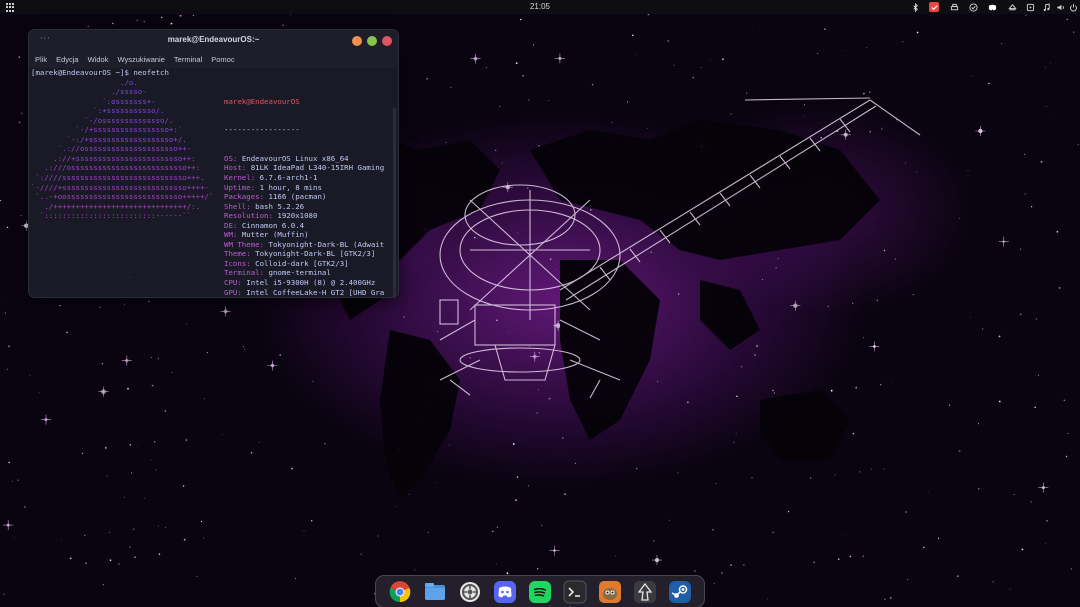 The width and height of the screenshot is (1080, 607). What do you see at coordinates (67, 59) in the screenshot?
I see `menu-edit: Edycja` at bounding box center [67, 59].